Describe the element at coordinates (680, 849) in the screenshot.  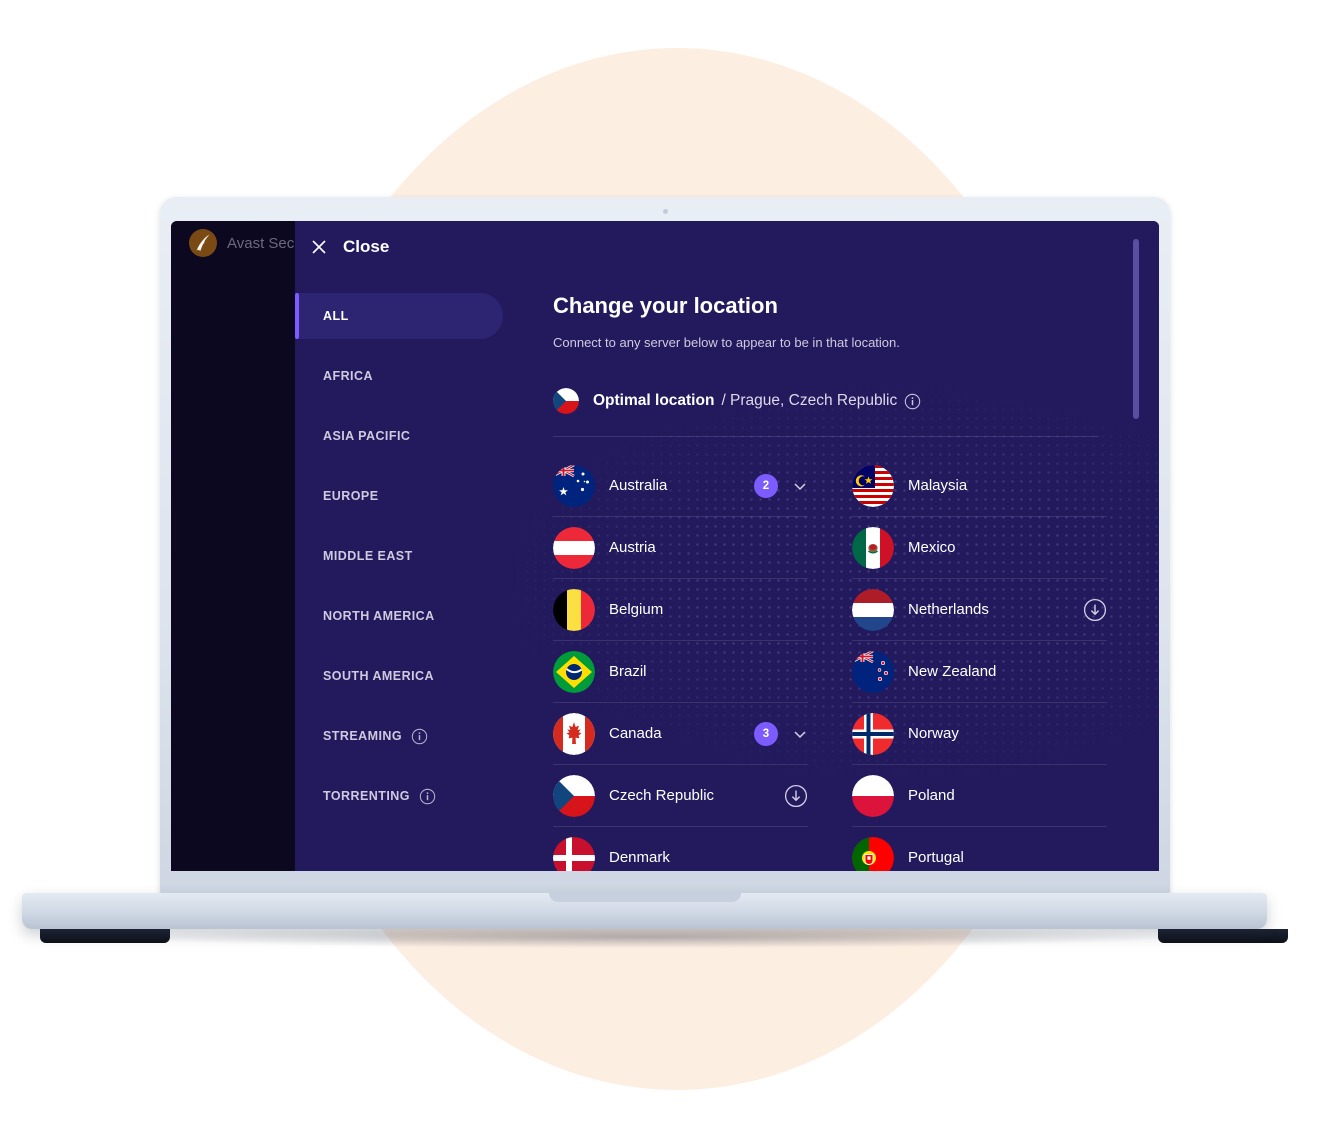
I see `country-row-denmark: Denmark` at that location.